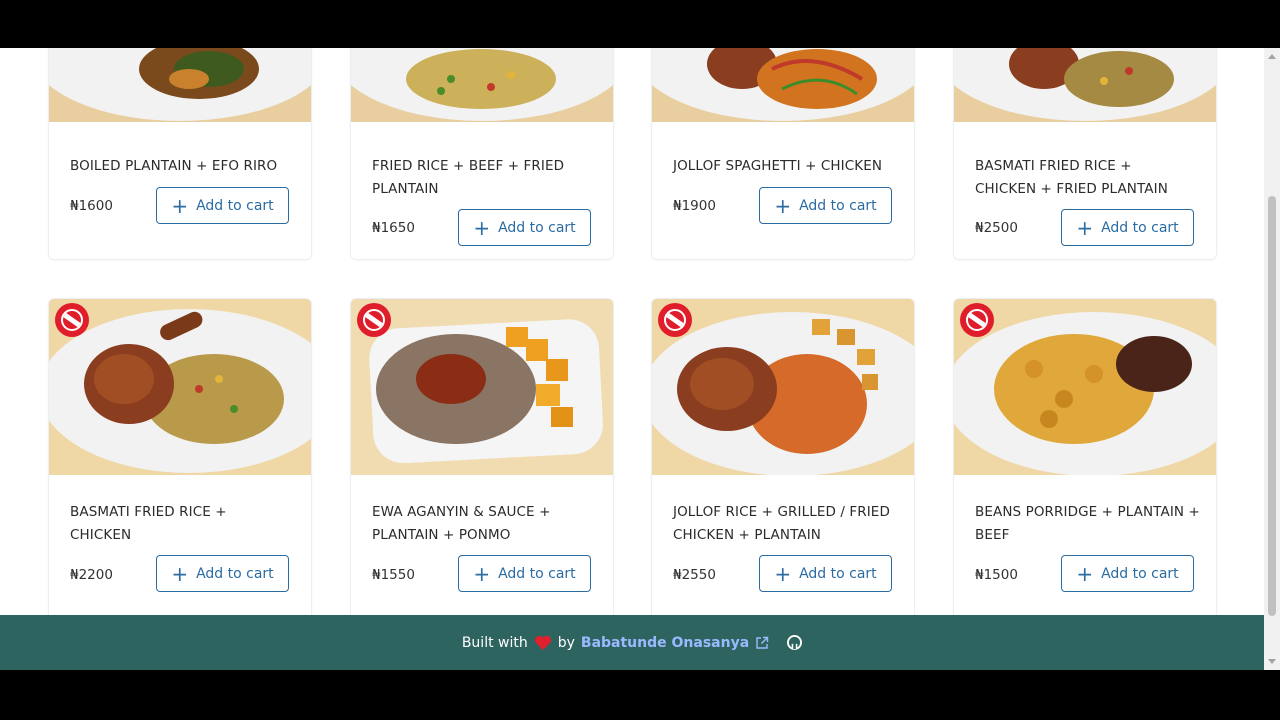 Image resolution: width=1280 pixels, height=720 pixels. I want to click on page-footer: Built with by Babatunde Onasanya, so click(632, 642).